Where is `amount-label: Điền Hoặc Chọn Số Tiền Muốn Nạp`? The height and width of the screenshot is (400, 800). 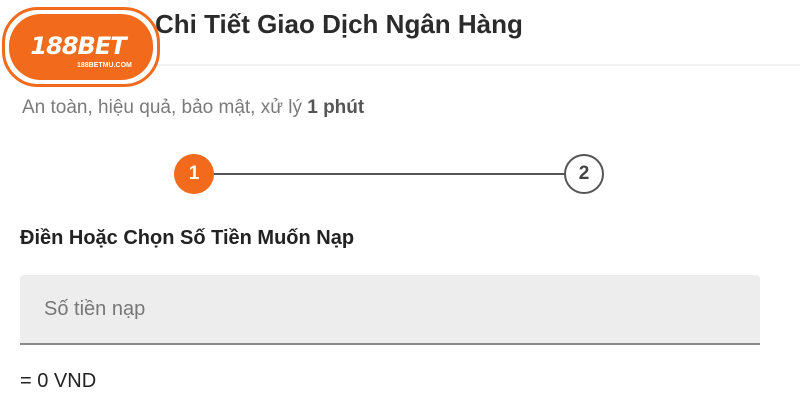 amount-label: Điền Hoặc Chọn Số Tiền Muốn Nạp is located at coordinates (187, 238).